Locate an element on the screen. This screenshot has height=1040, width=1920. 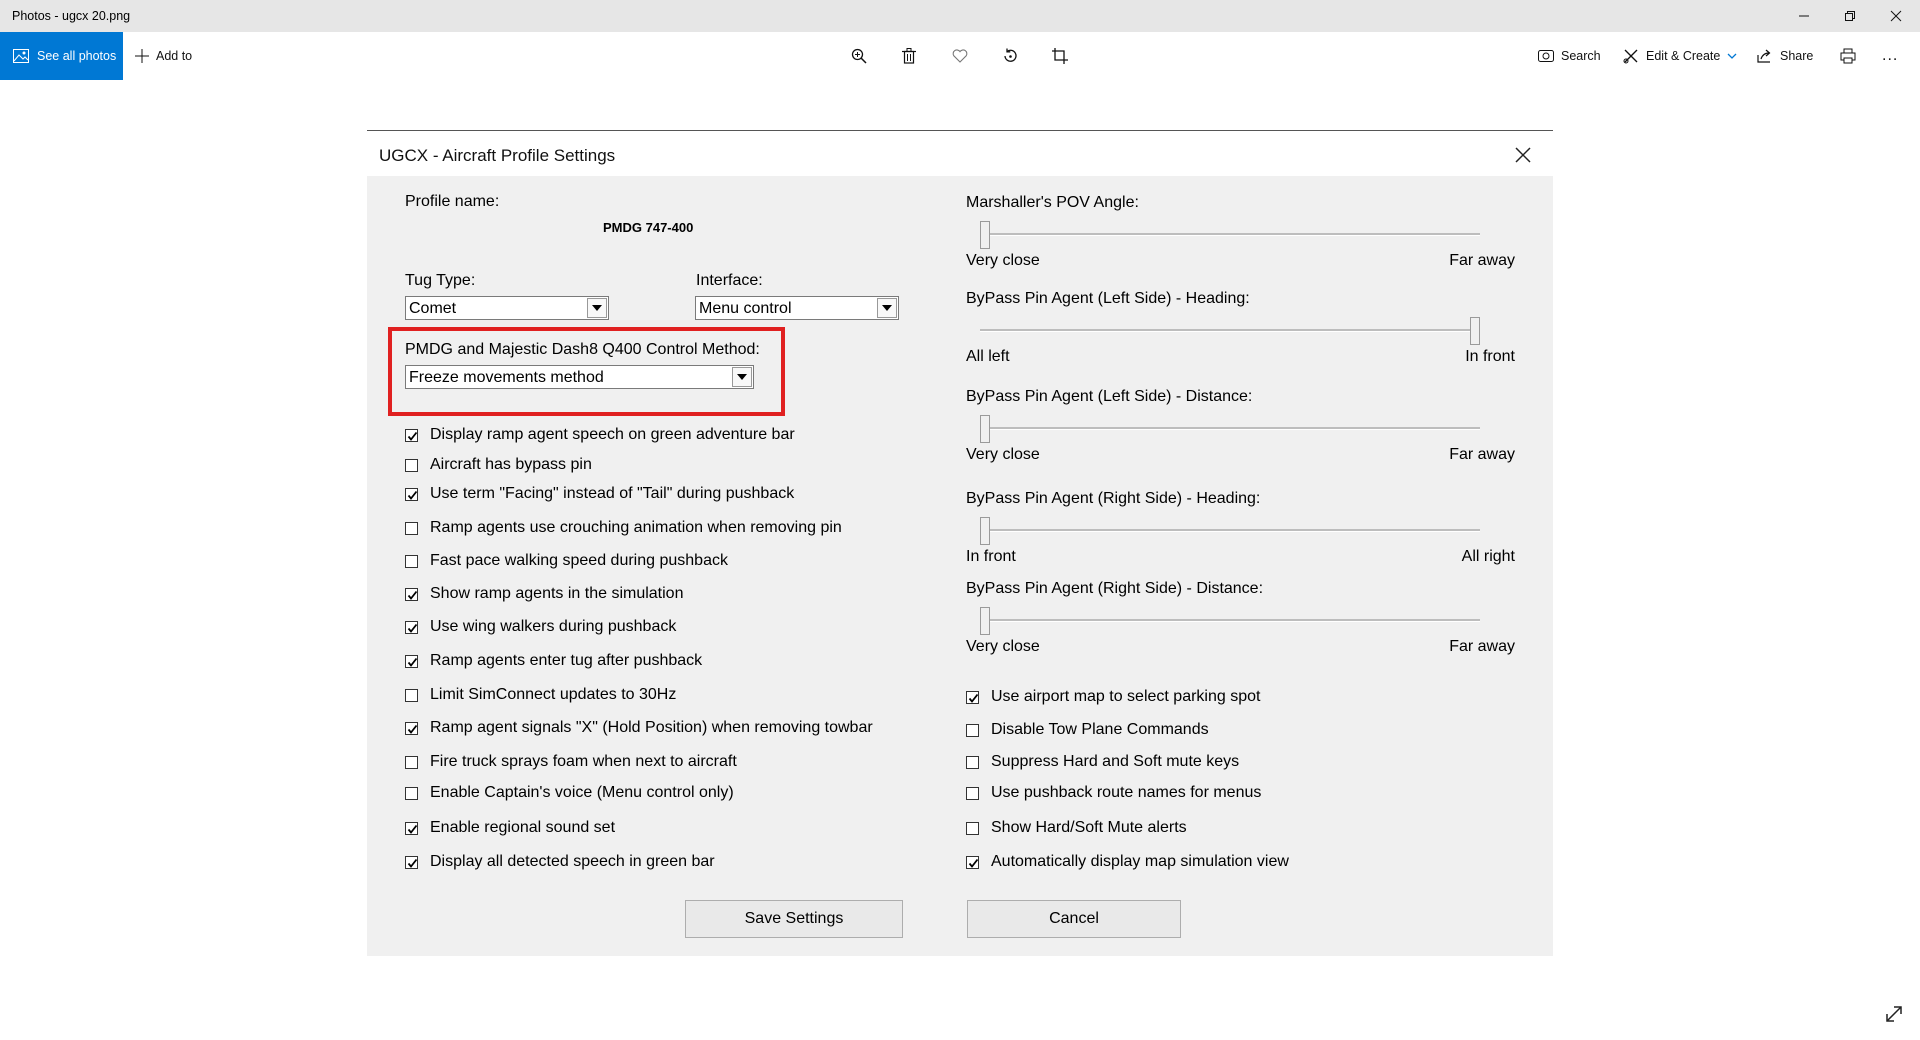
checkbox-row: Disable Tow Plane Commands is located at coordinates (1087, 730).